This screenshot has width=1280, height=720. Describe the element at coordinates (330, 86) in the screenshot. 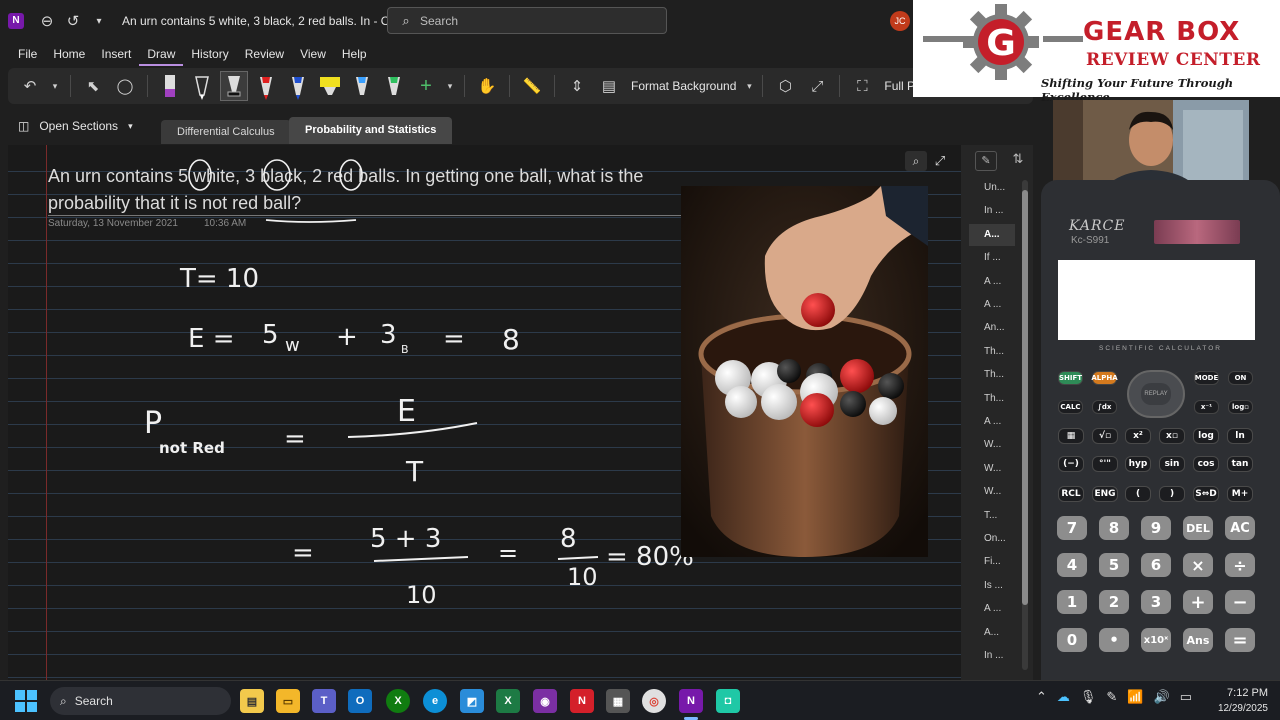

I see `highlighter-yellow-icon` at that location.